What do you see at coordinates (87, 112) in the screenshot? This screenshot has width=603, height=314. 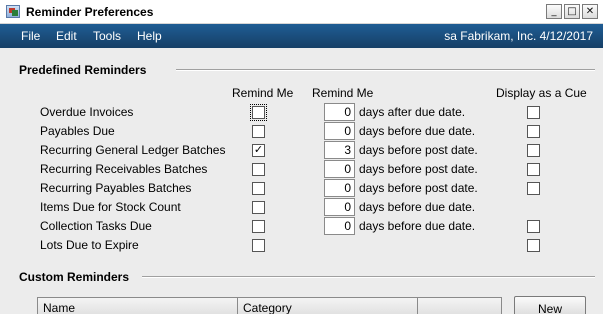 I see `reminder-label-overdue-invoices: Overdue Invoices` at bounding box center [87, 112].